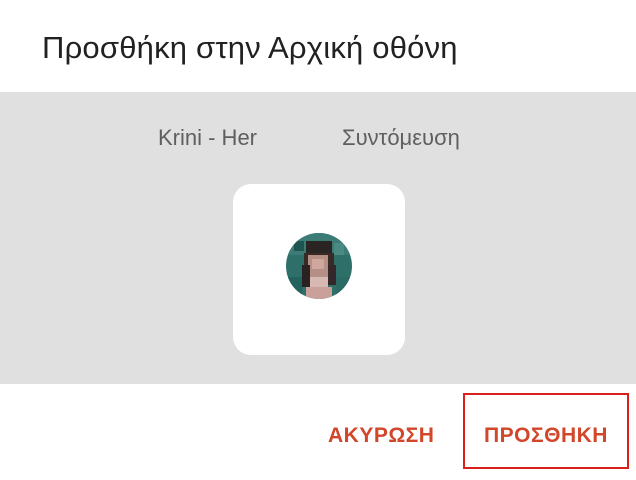 The width and height of the screenshot is (636, 480). What do you see at coordinates (319, 266) in the screenshot?
I see `avatar-icon` at bounding box center [319, 266].